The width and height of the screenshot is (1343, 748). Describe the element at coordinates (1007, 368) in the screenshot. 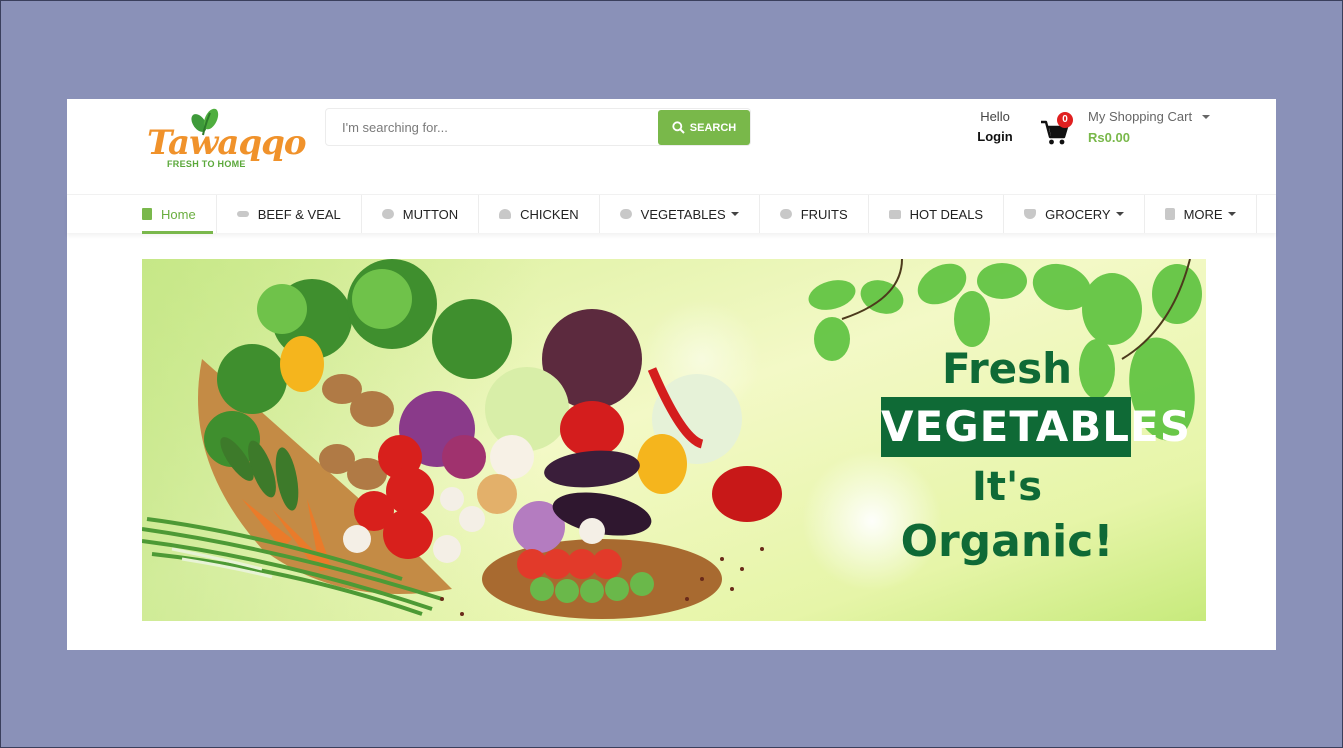

I see `banner-headline-fresh: Fresh` at that location.